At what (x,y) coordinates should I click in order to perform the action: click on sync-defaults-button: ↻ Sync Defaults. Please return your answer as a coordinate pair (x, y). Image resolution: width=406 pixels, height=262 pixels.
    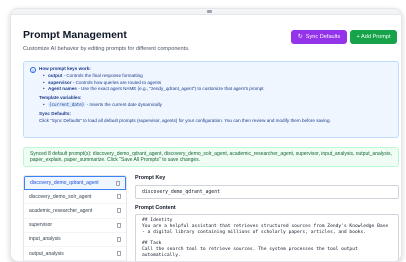
    Looking at the image, I should click on (319, 37).